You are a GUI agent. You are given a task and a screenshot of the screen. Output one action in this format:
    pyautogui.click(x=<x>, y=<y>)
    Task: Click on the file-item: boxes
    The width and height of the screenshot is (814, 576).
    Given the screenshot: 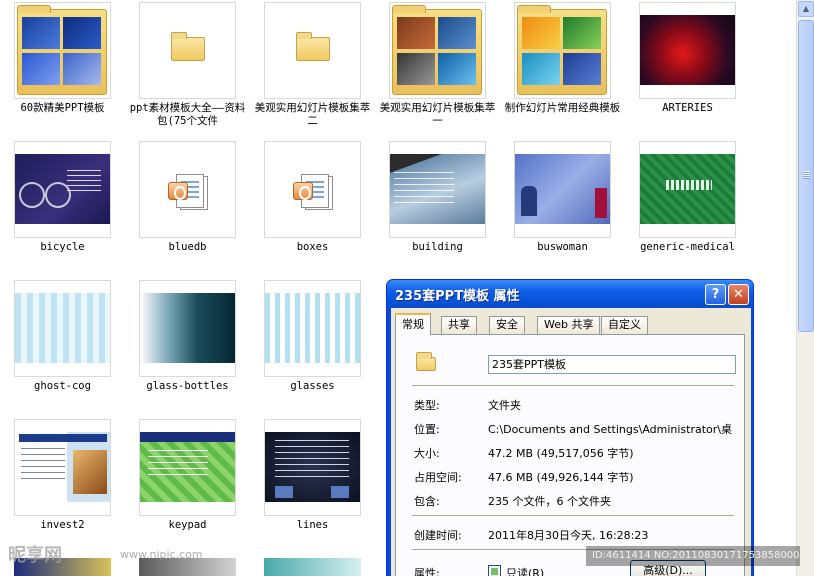 What is the action you would take?
    pyautogui.click(x=312, y=210)
    